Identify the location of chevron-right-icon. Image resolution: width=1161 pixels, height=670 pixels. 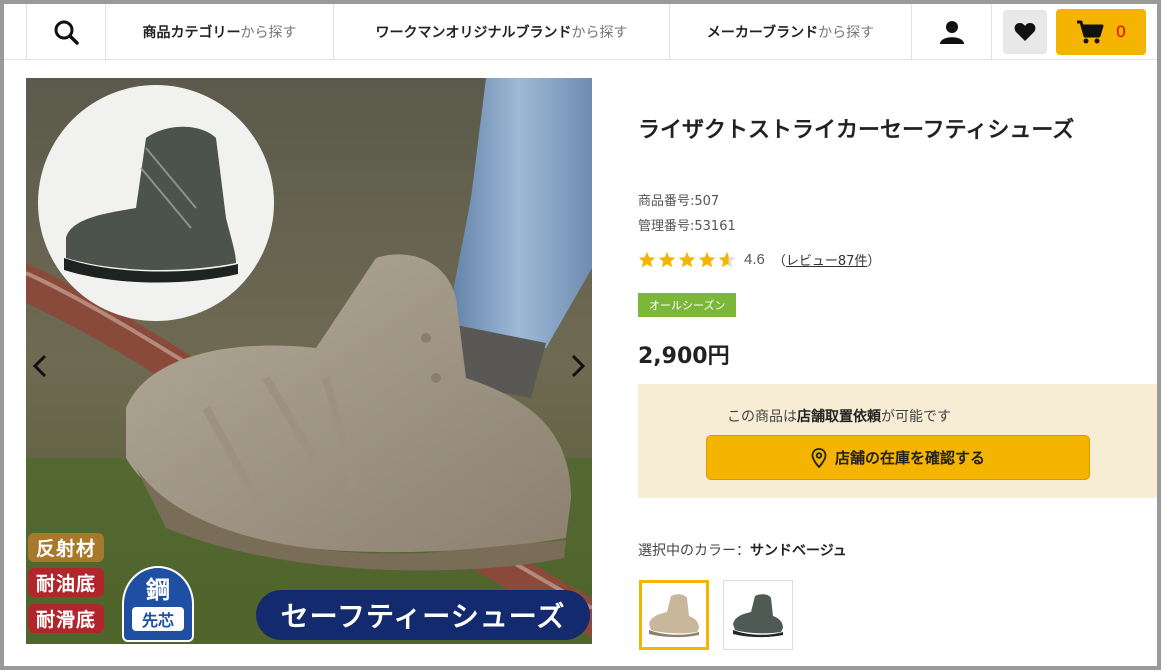
(578, 366).